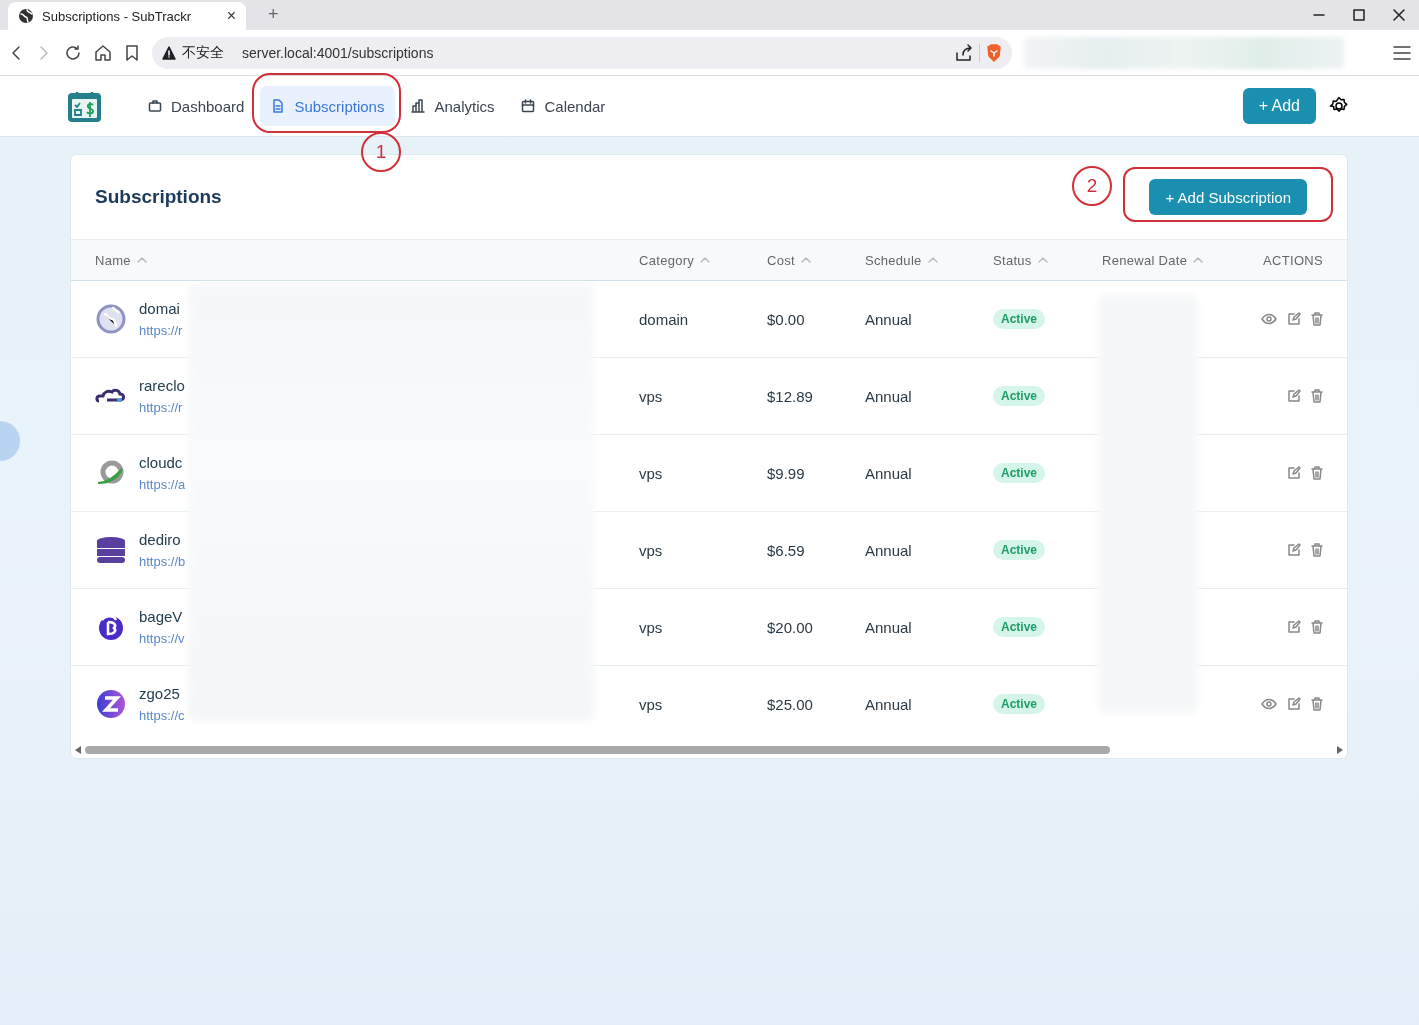 The height and width of the screenshot is (1025, 1419). I want to click on scroll-left-icon, so click(78, 750).